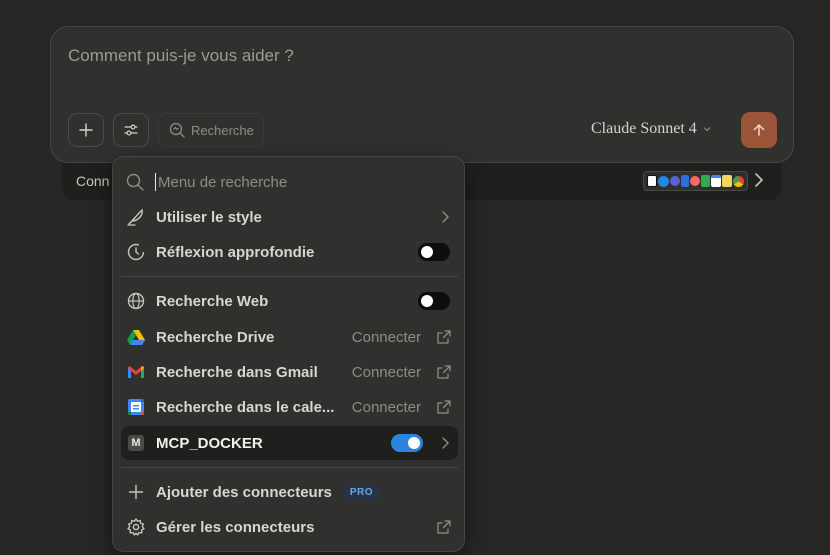 Image resolution: width=830 pixels, height=555 pixels. What do you see at coordinates (685, 181) in the screenshot?
I see `atlassian-icon` at bounding box center [685, 181].